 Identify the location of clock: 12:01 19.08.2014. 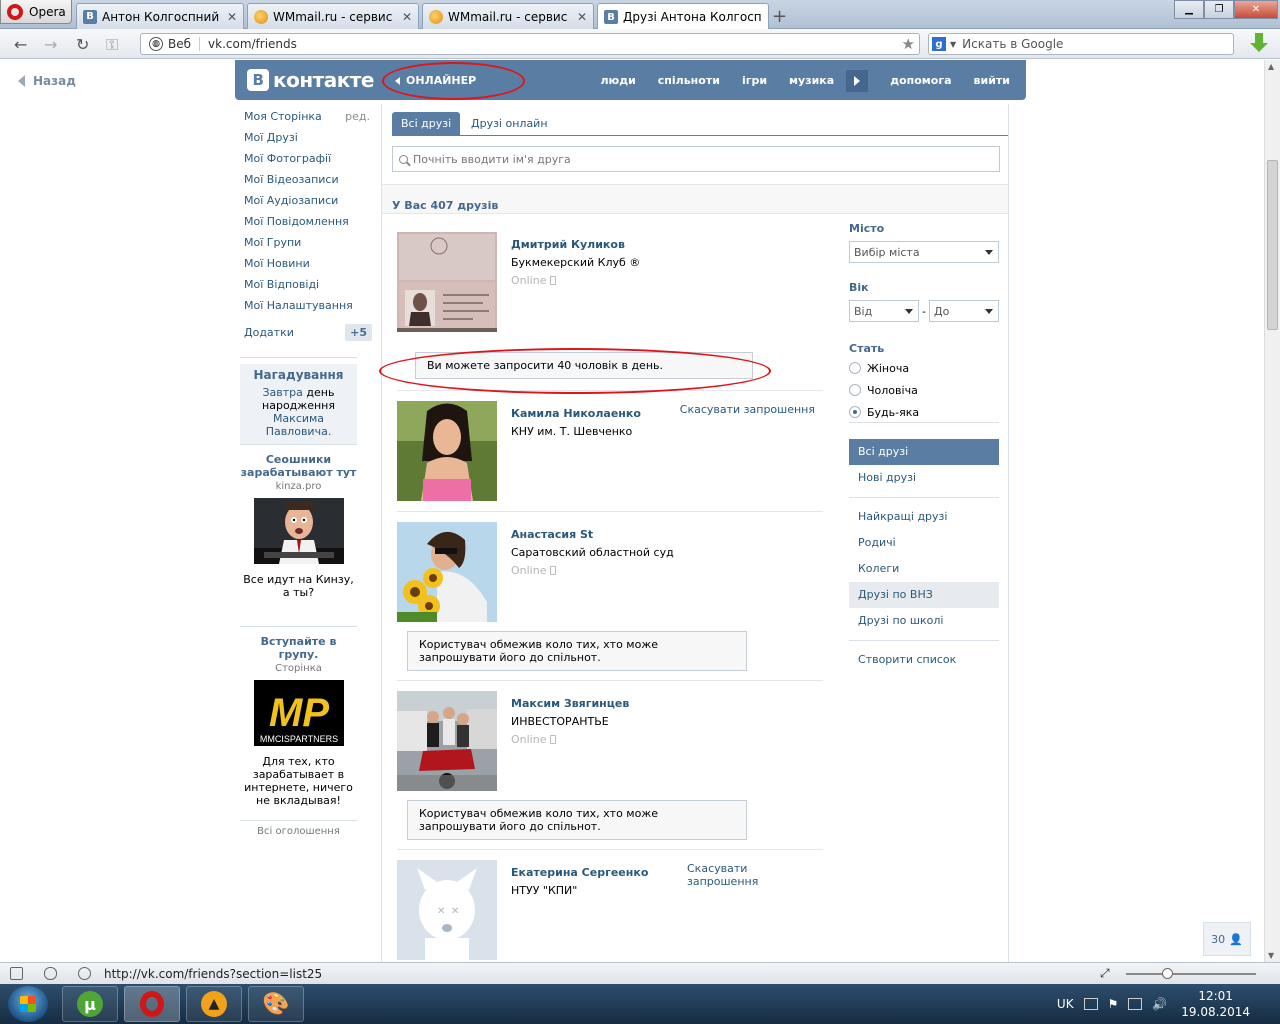
(1215, 1004).